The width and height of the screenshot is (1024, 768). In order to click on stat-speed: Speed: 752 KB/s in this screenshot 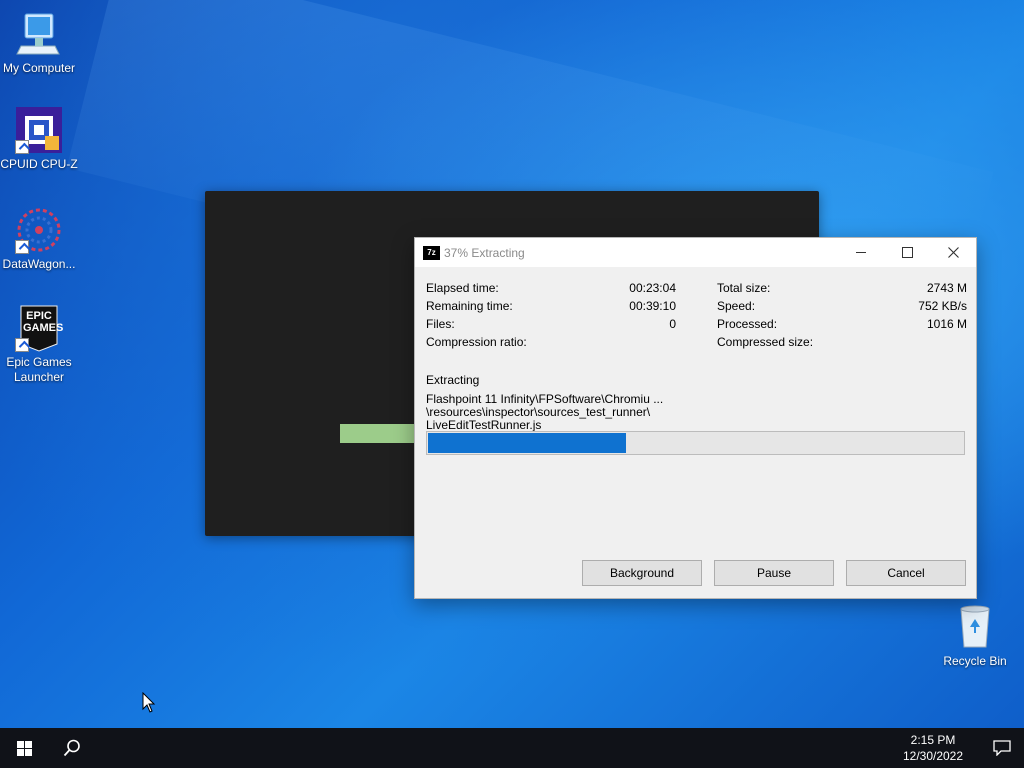, I will do `click(842, 306)`.